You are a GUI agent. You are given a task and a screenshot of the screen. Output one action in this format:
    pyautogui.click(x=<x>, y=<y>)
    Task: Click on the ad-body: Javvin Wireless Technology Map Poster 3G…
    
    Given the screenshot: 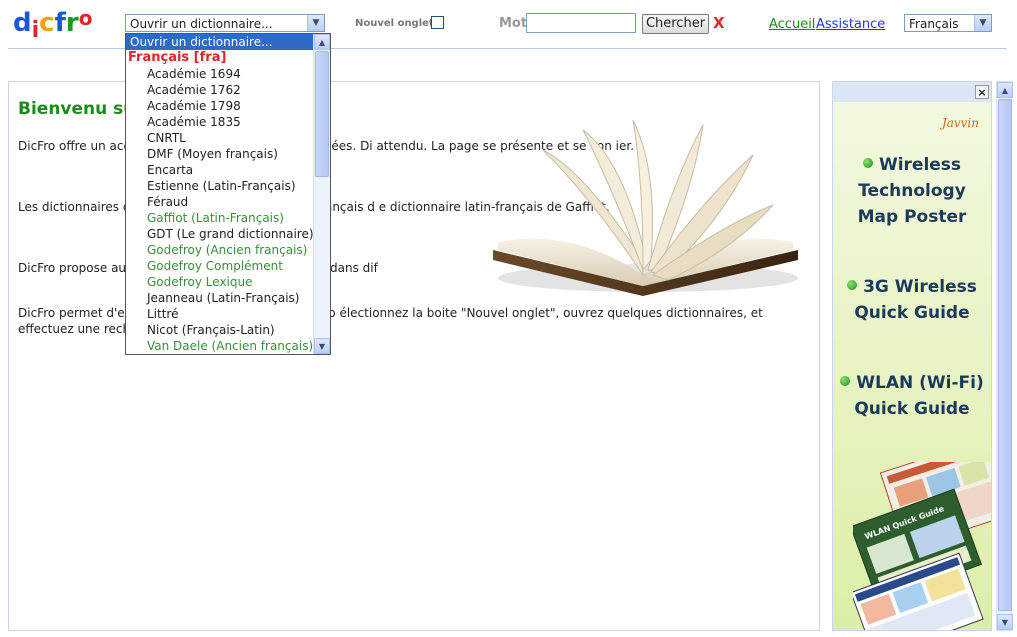 What is the action you would take?
    pyautogui.click(x=912, y=366)
    